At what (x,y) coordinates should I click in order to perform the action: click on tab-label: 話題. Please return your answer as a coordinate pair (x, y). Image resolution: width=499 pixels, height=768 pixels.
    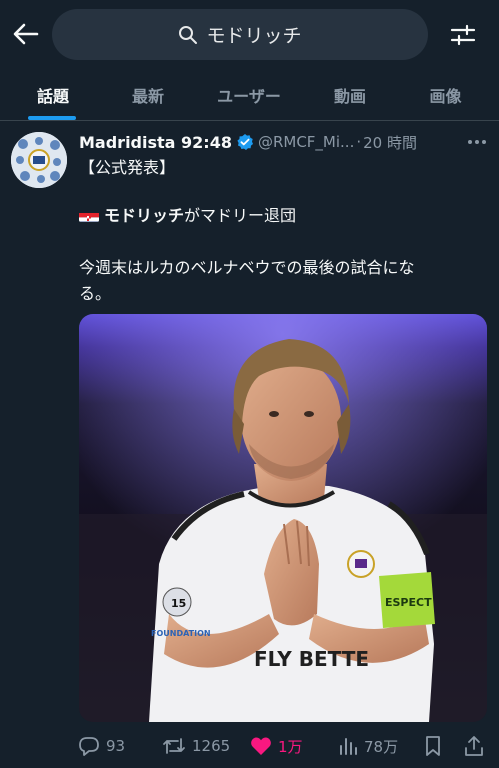
    Looking at the image, I should click on (52, 96).